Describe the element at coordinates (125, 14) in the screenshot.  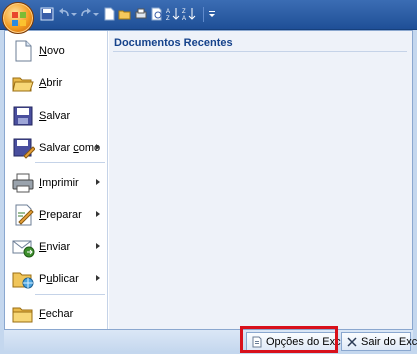
I see `open-icon` at that location.